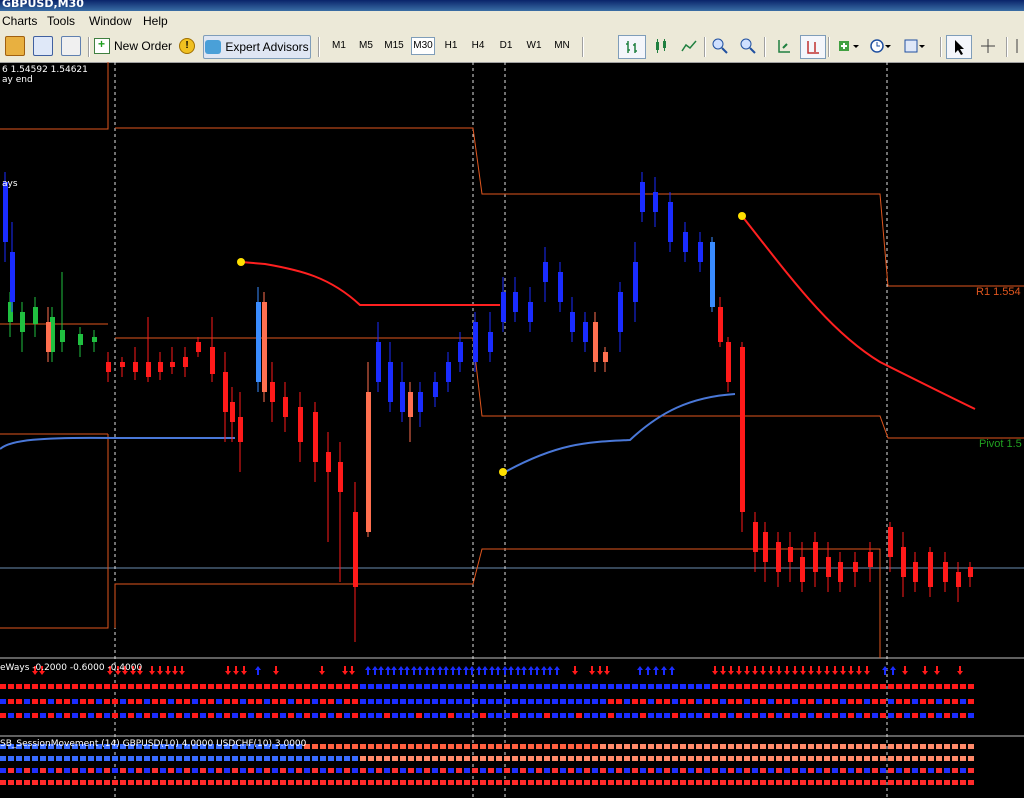 The height and width of the screenshot is (798, 1024). What do you see at coordinates (720, 46) in the screenshot?
I see `zoom-in-icon` at bounding box center [720, 46].